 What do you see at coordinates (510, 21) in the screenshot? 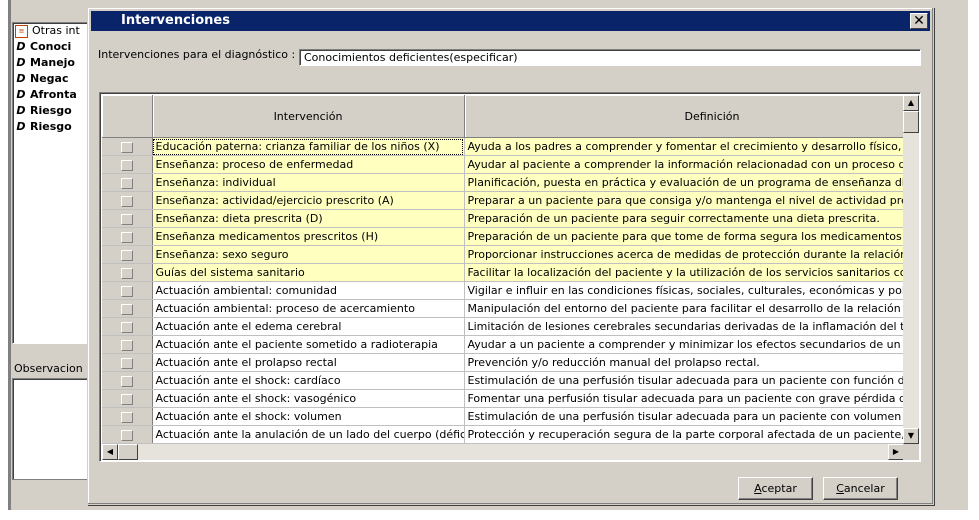
I see `title-bar: Intervenciones ✕` at bounding box center [510, 21].